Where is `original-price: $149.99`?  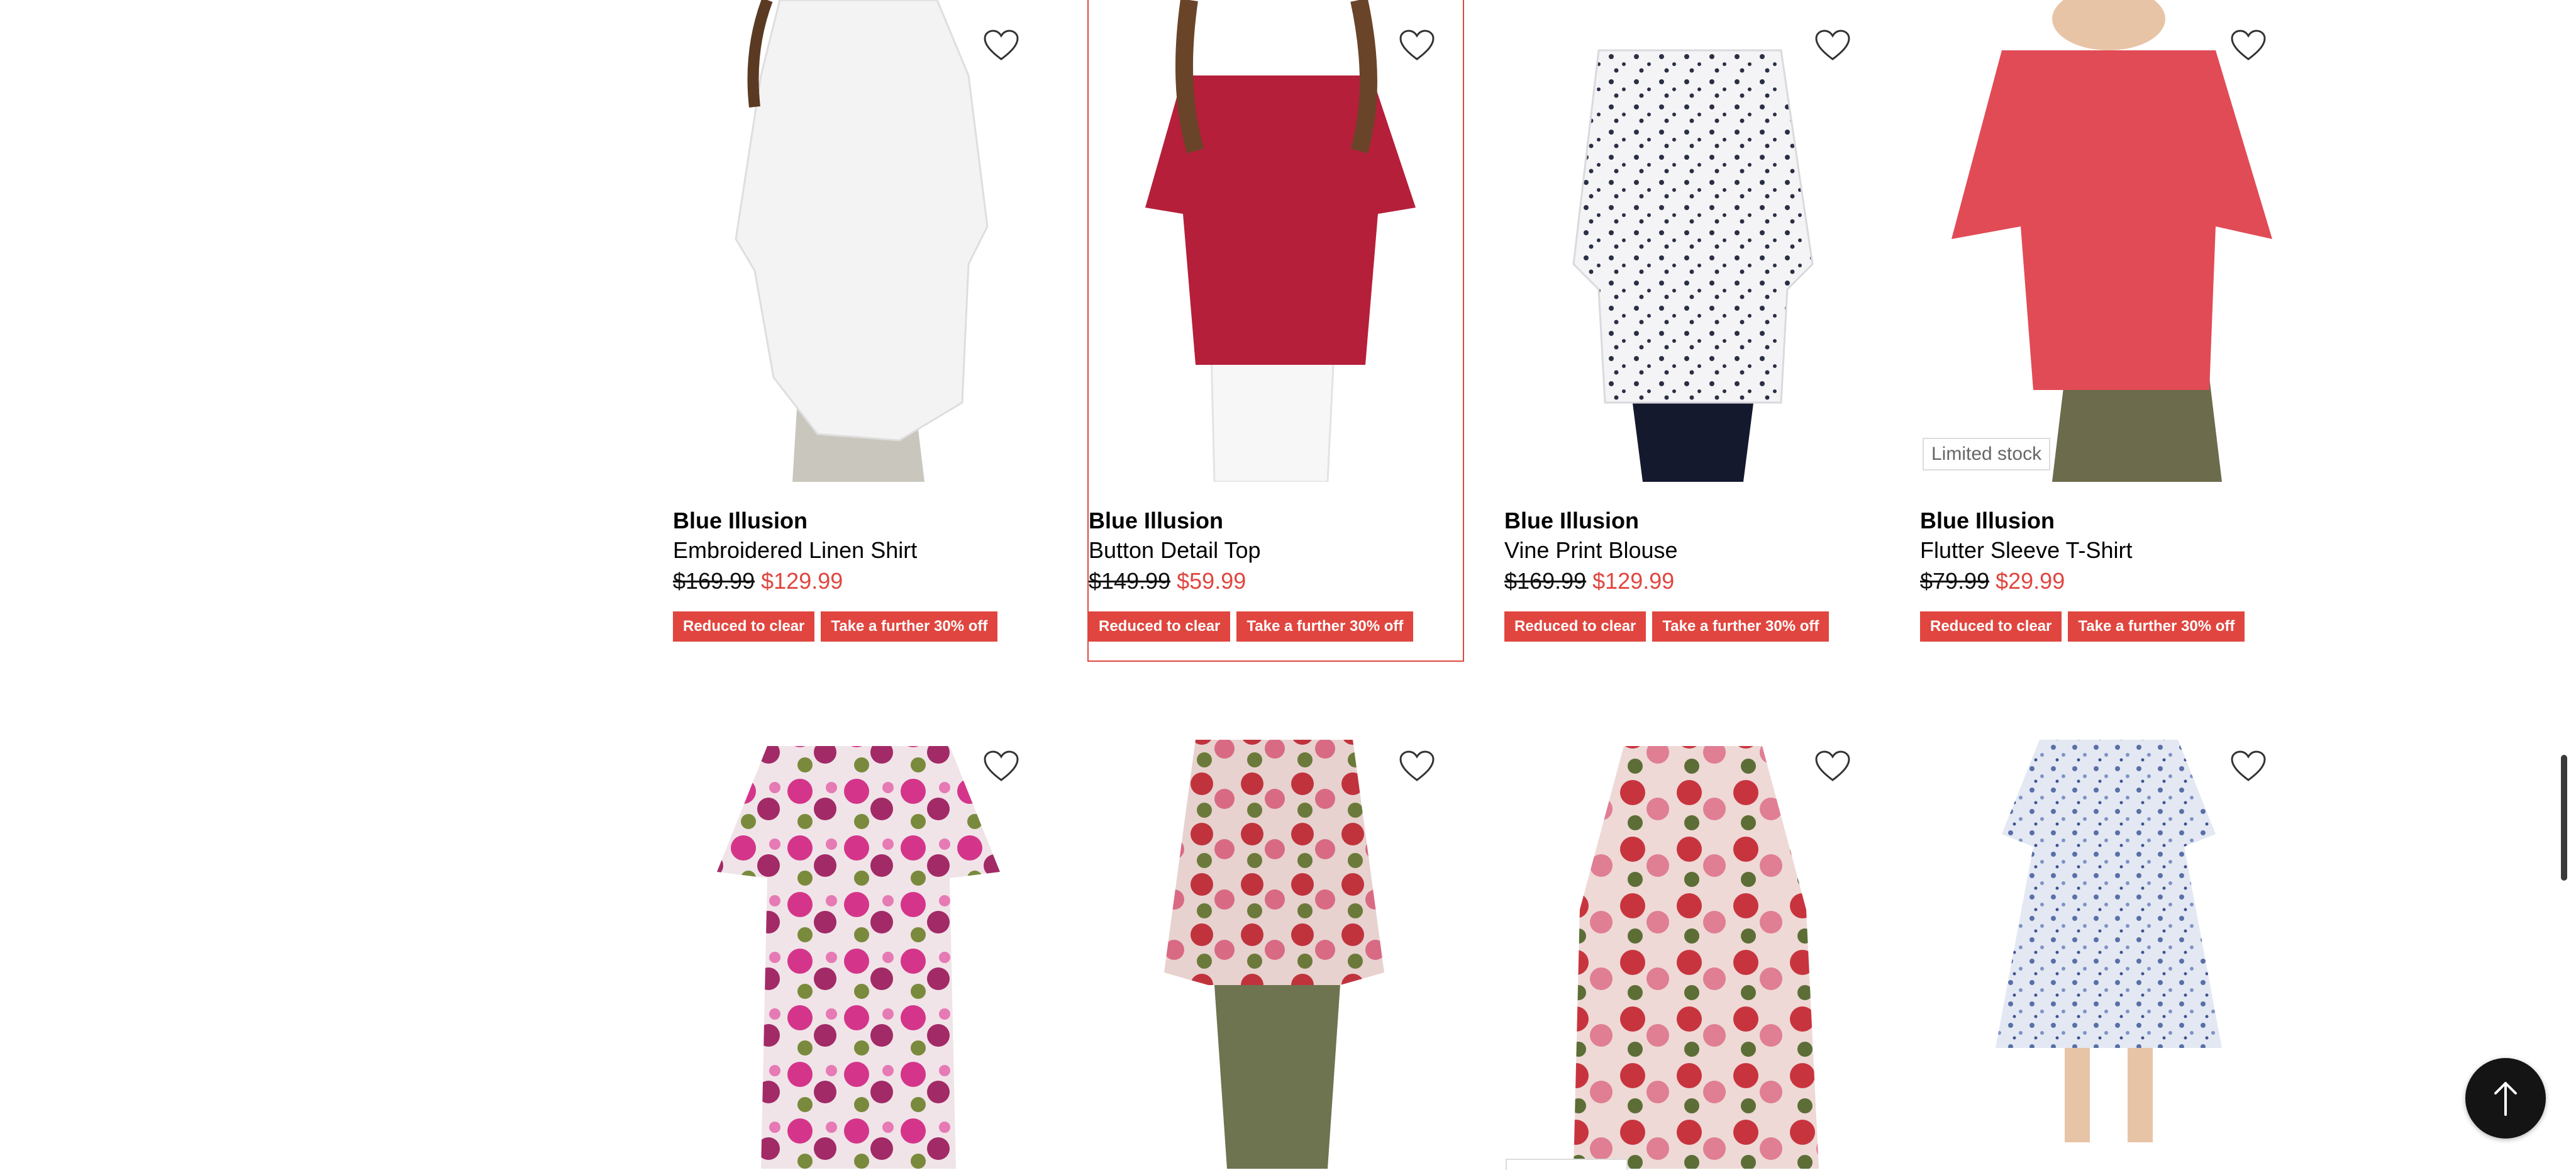
original-price: $149.99 is located at coordinates (1130, 581).